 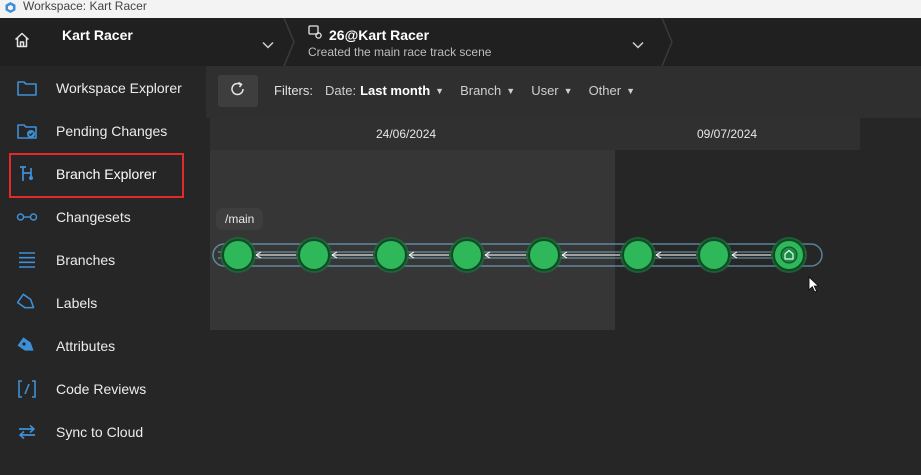 I want to click on breadcrumb-separator, so click(x=667, y=42).